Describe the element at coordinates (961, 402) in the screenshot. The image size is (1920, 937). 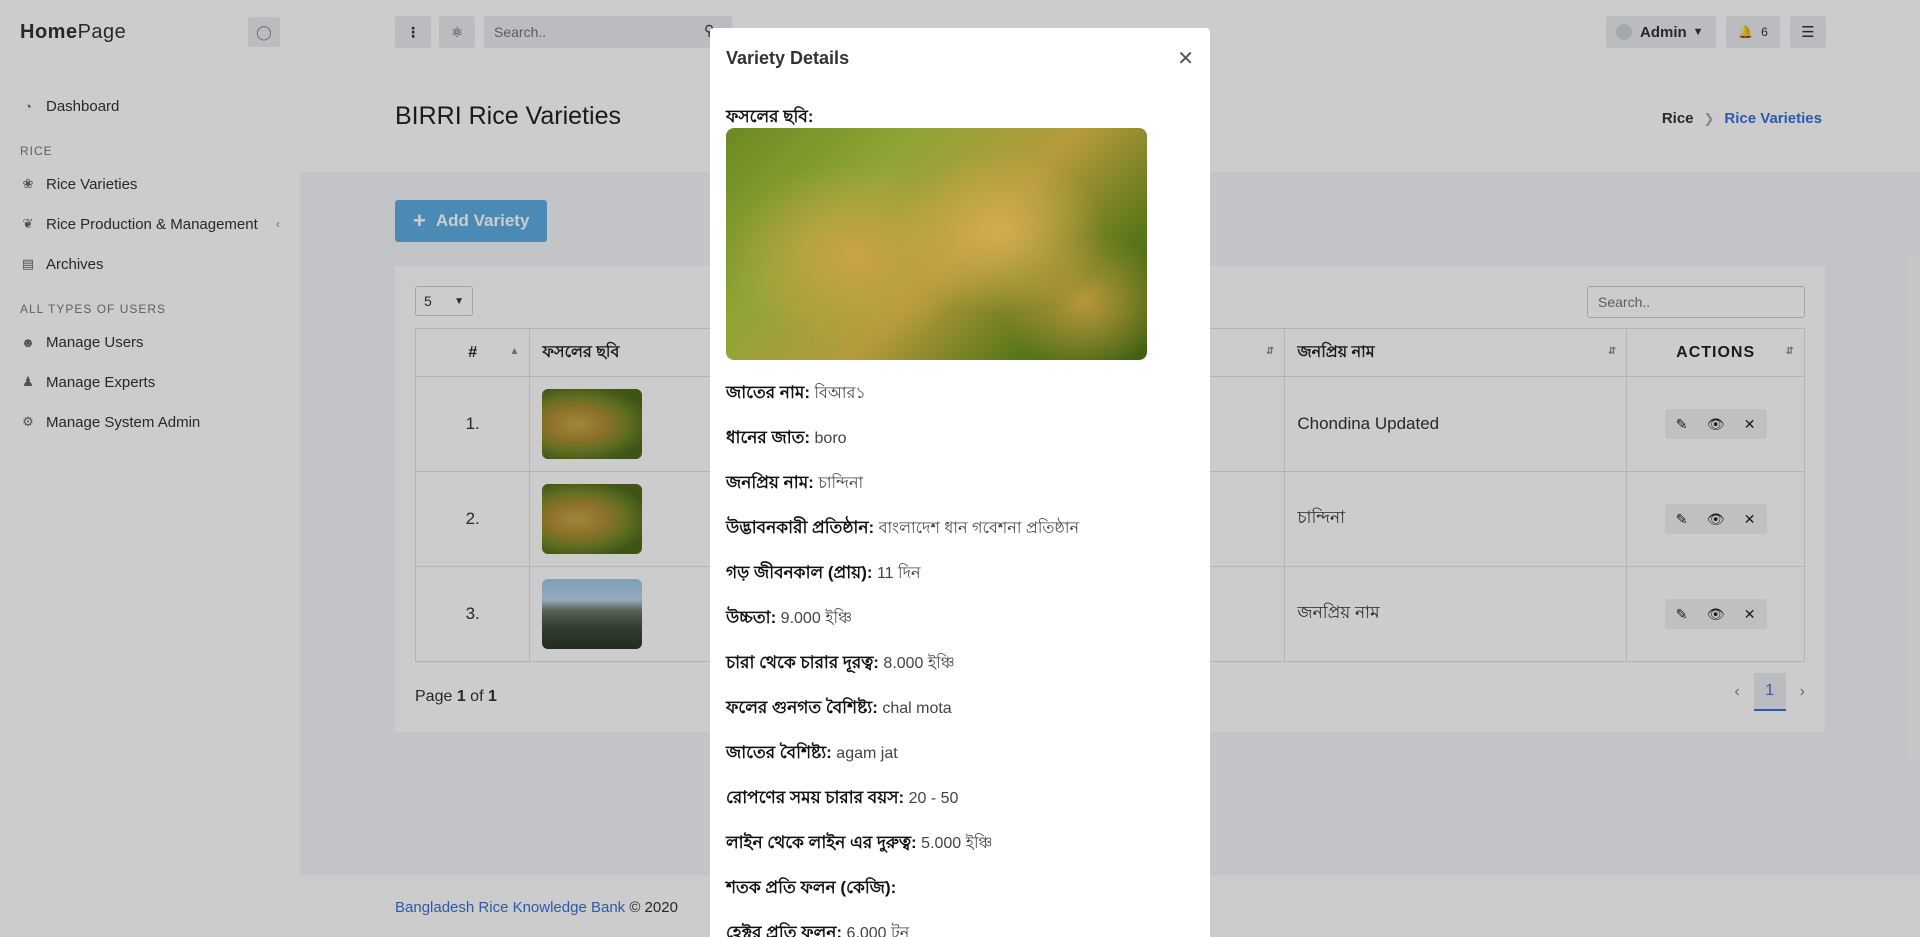
I see `detail-row: জাতের নাম: বিআর১` at that location.